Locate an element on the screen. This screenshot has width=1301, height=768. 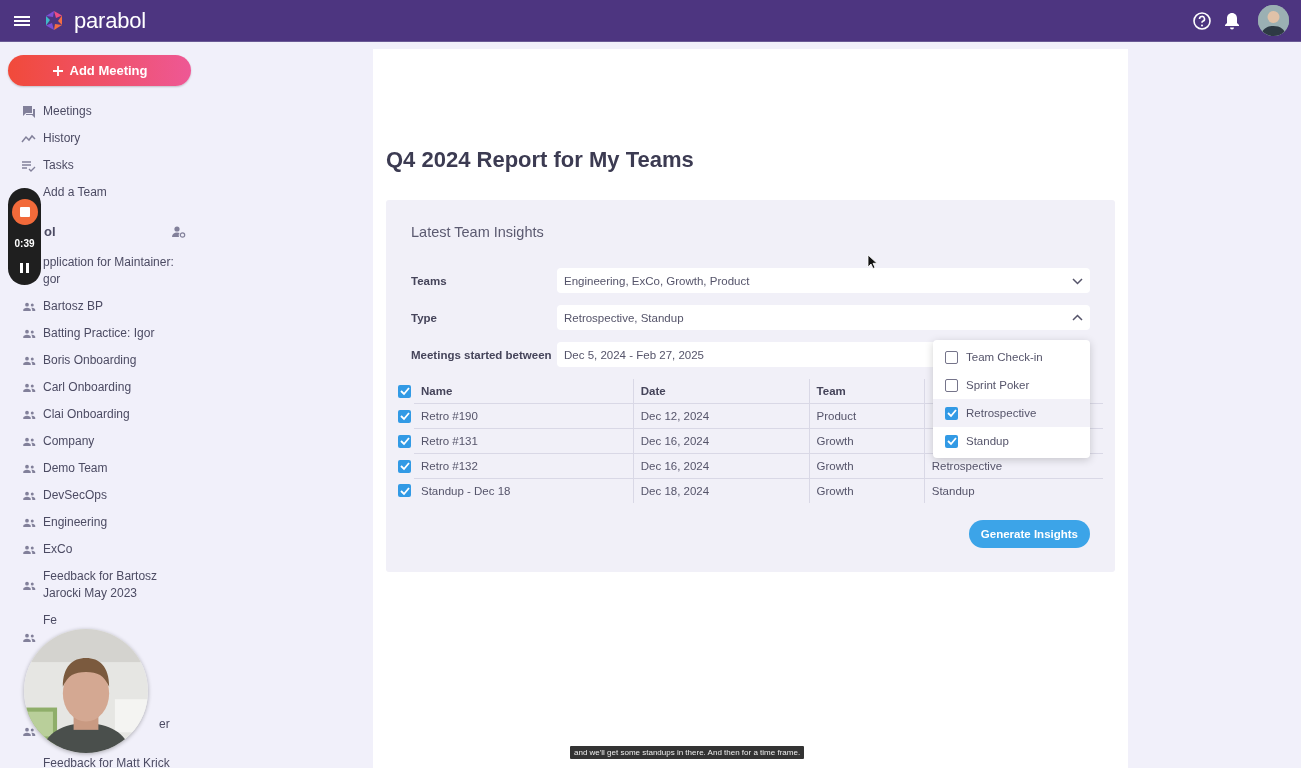
nav-item: Add a Team is located at coordinates (75, 192).